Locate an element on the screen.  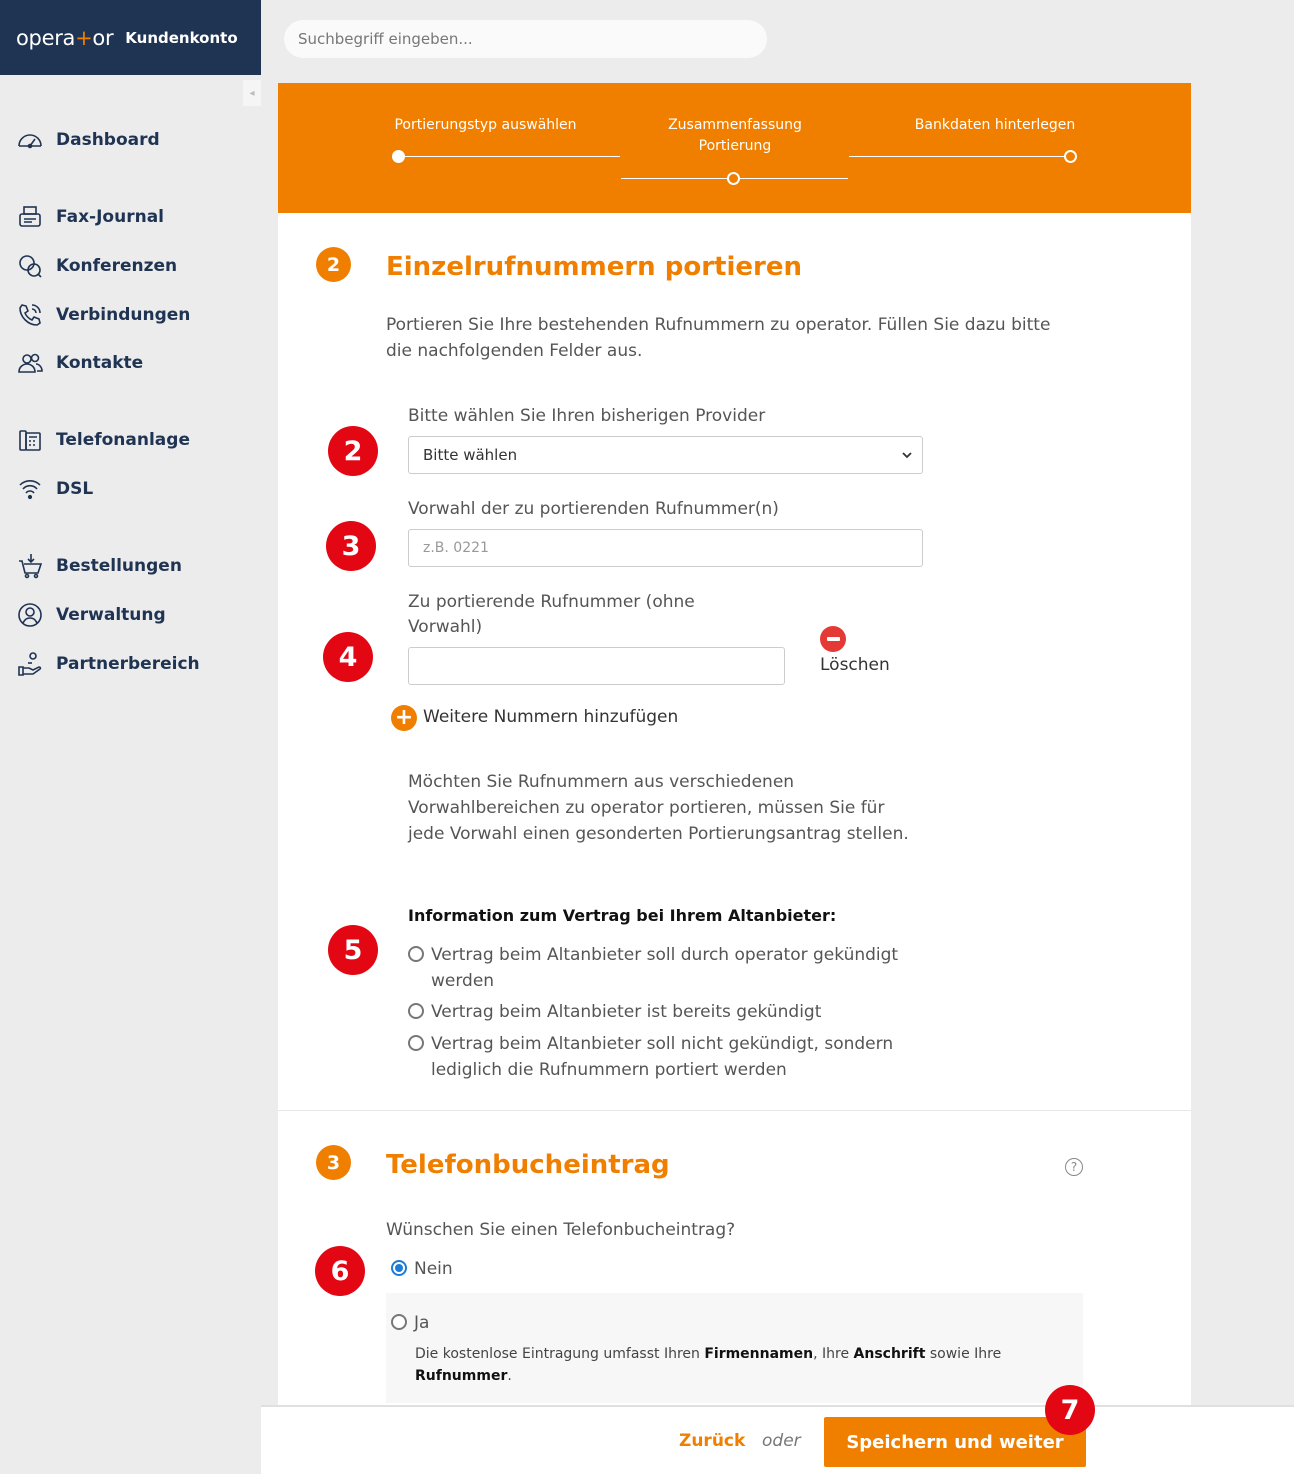
sidebar-item-dashboard: Dashboard is located at coordinates (88, 140).